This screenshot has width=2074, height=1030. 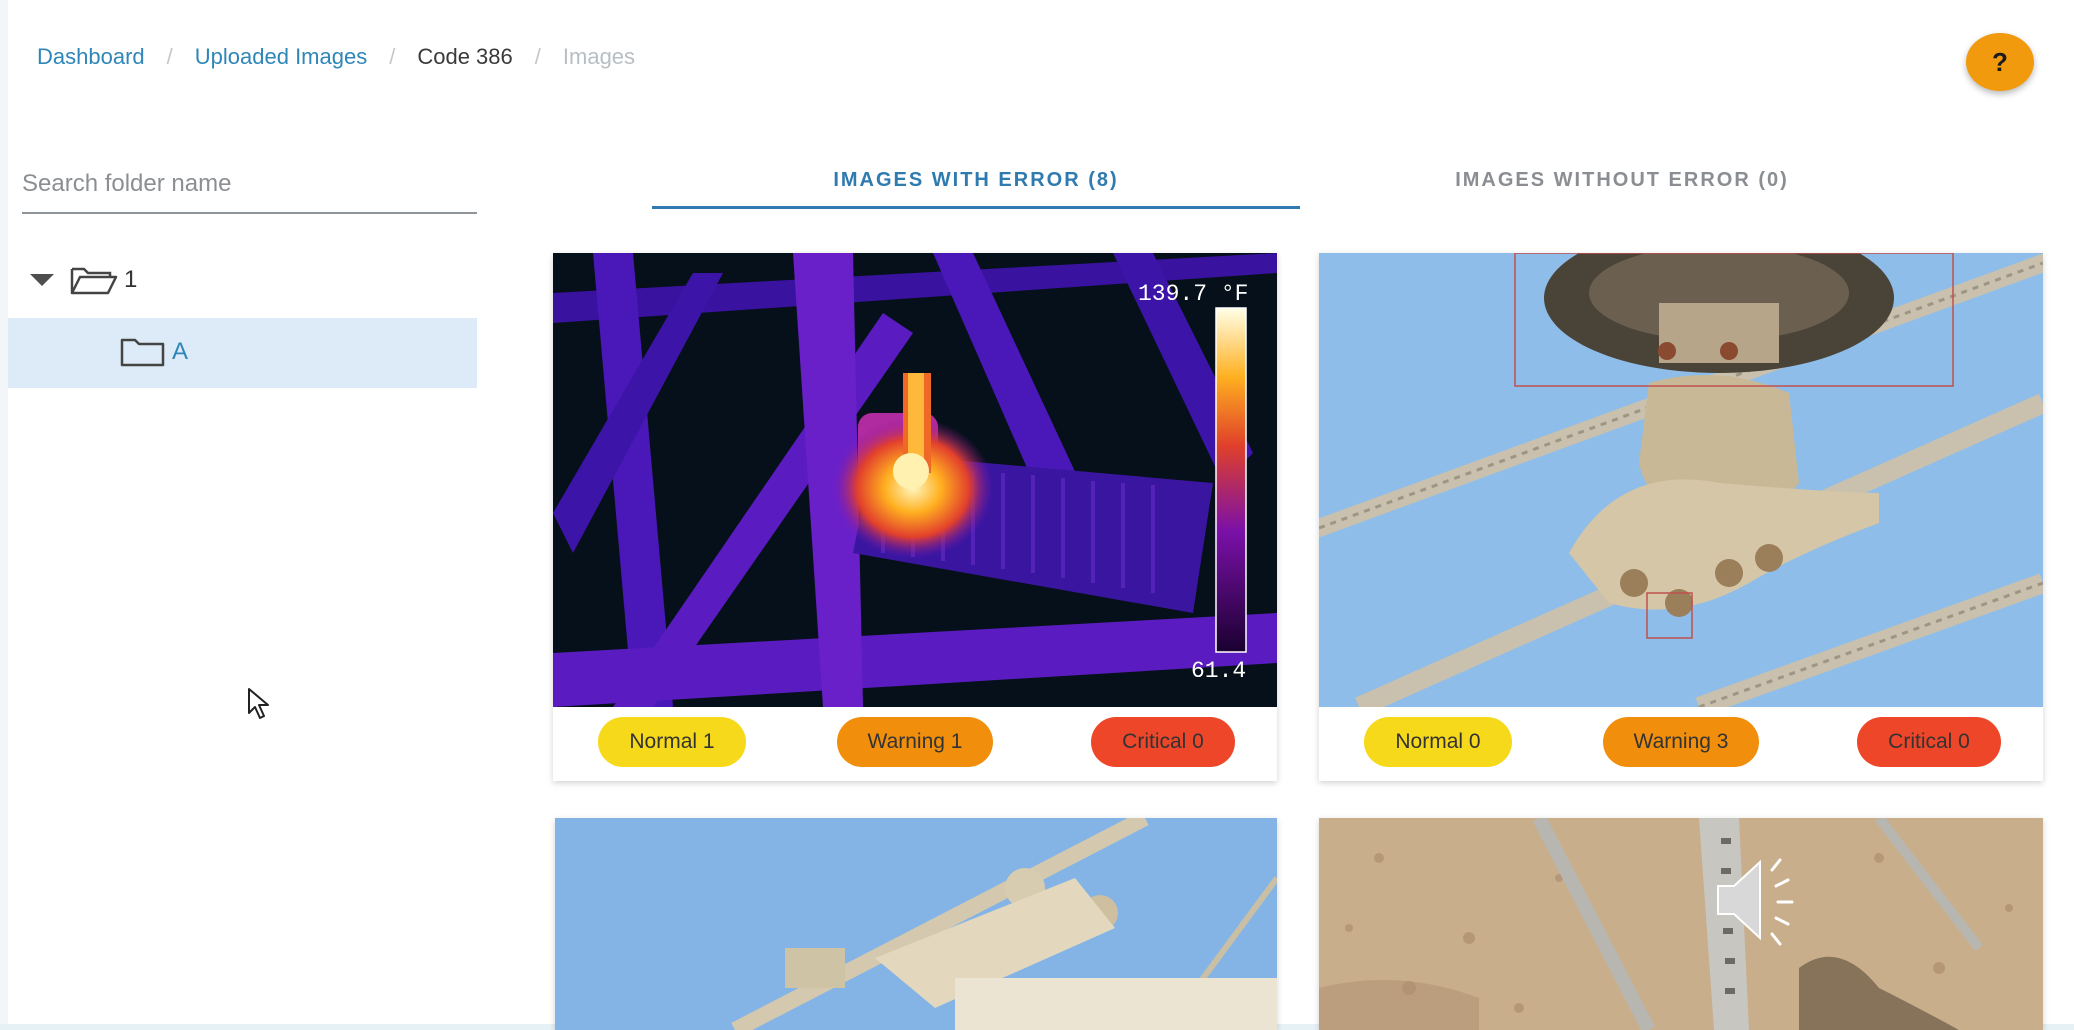 I want to click on breadcrumb-code: Code 386, so click(x=464, y=57).